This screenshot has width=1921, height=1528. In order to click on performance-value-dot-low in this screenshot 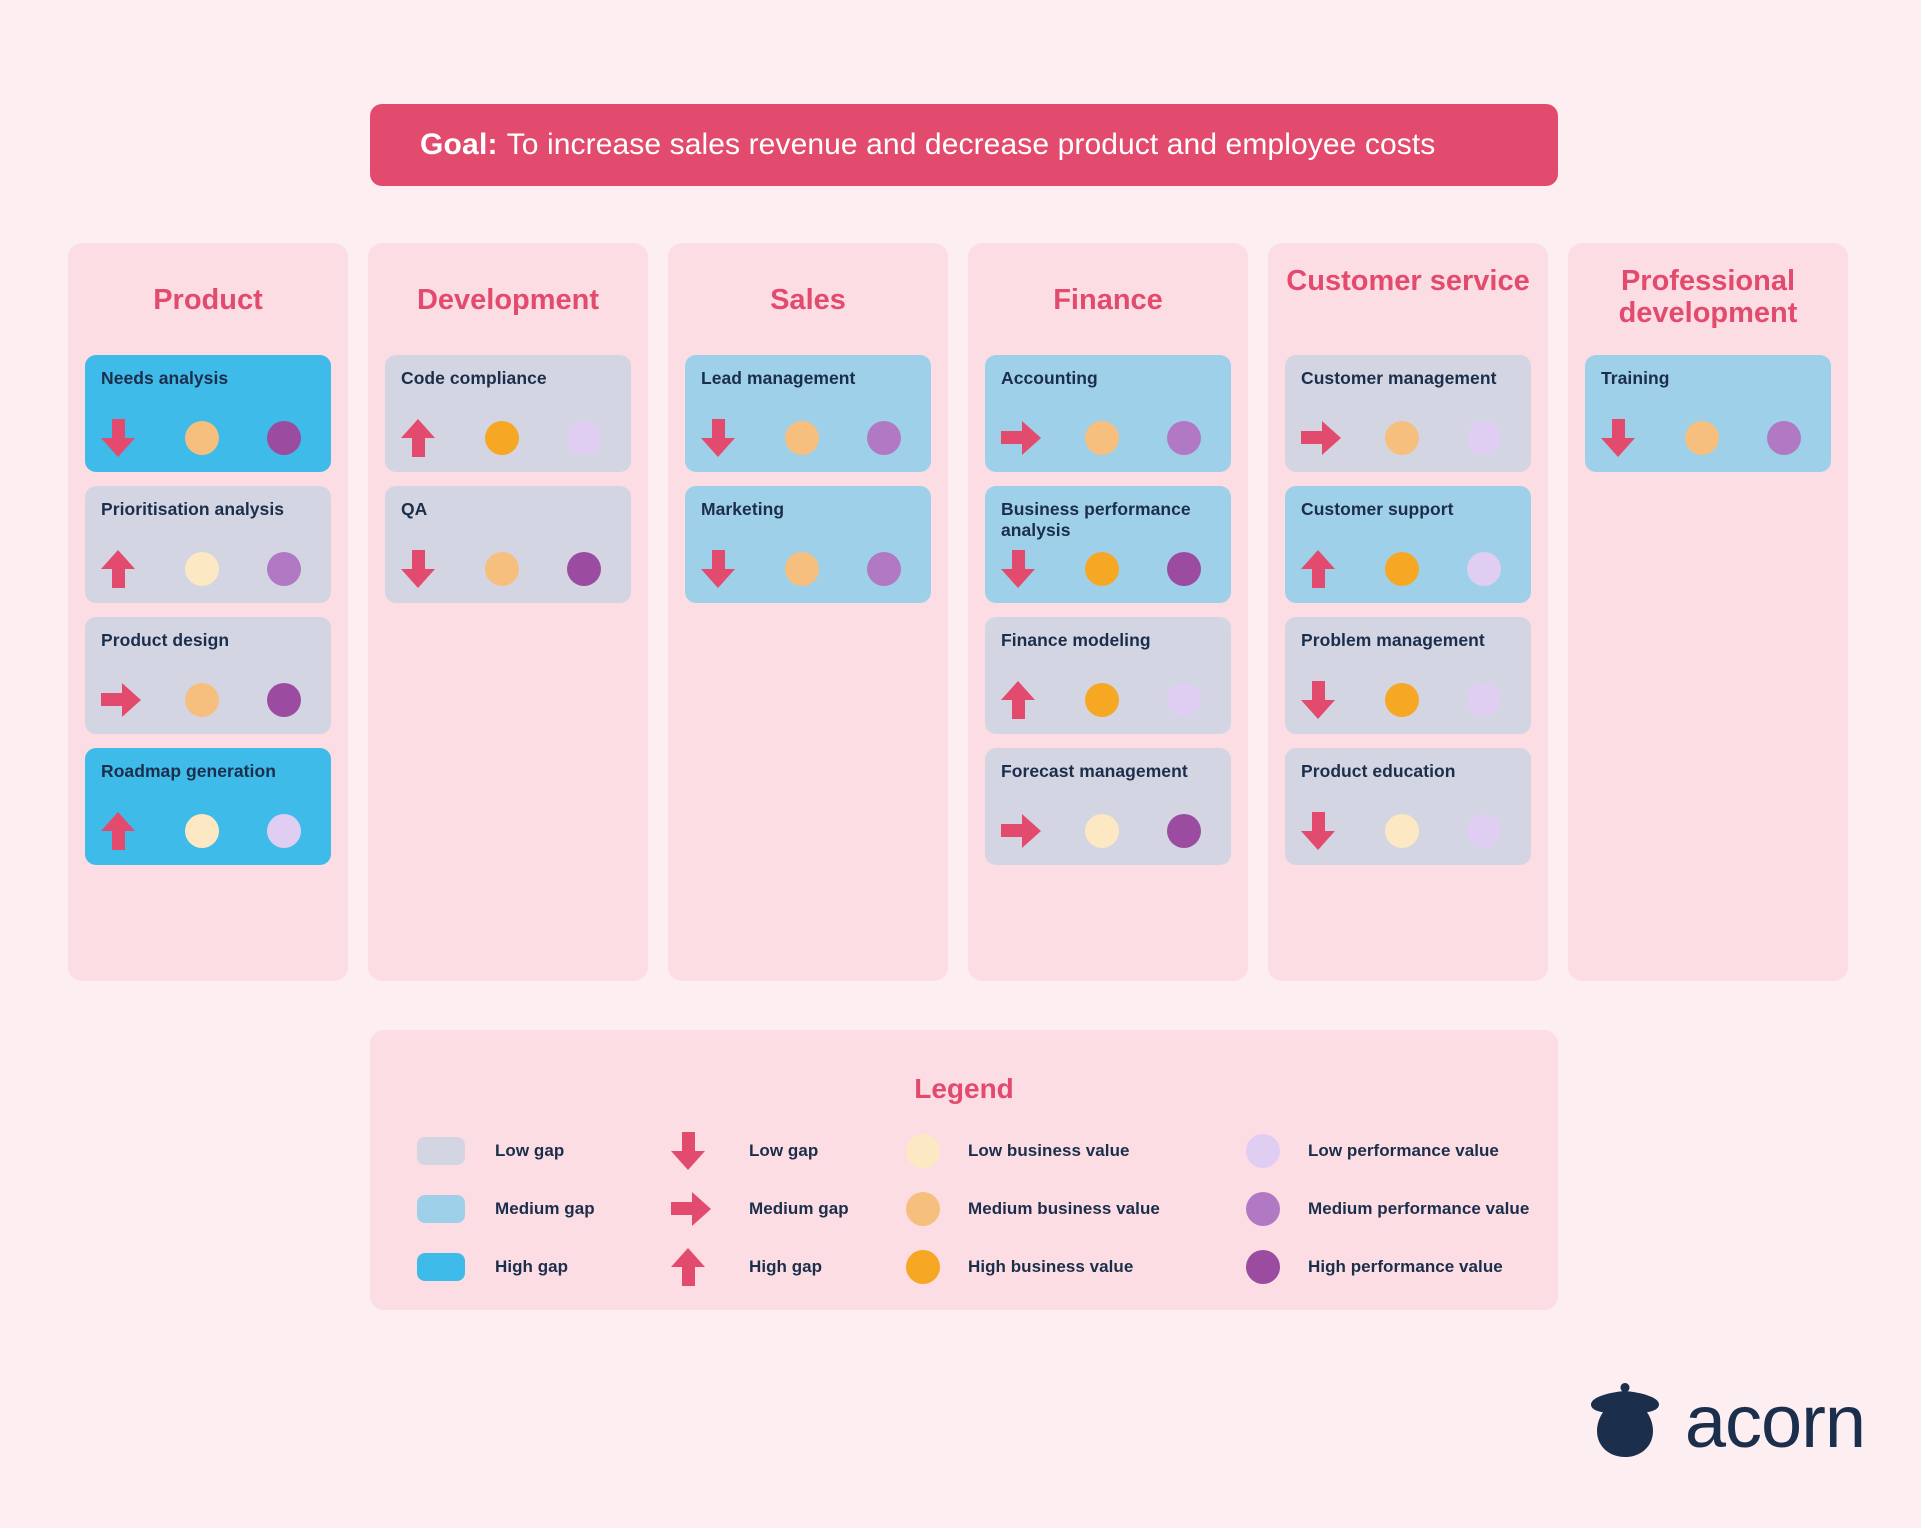, I will do `click(1263, 1151)`.